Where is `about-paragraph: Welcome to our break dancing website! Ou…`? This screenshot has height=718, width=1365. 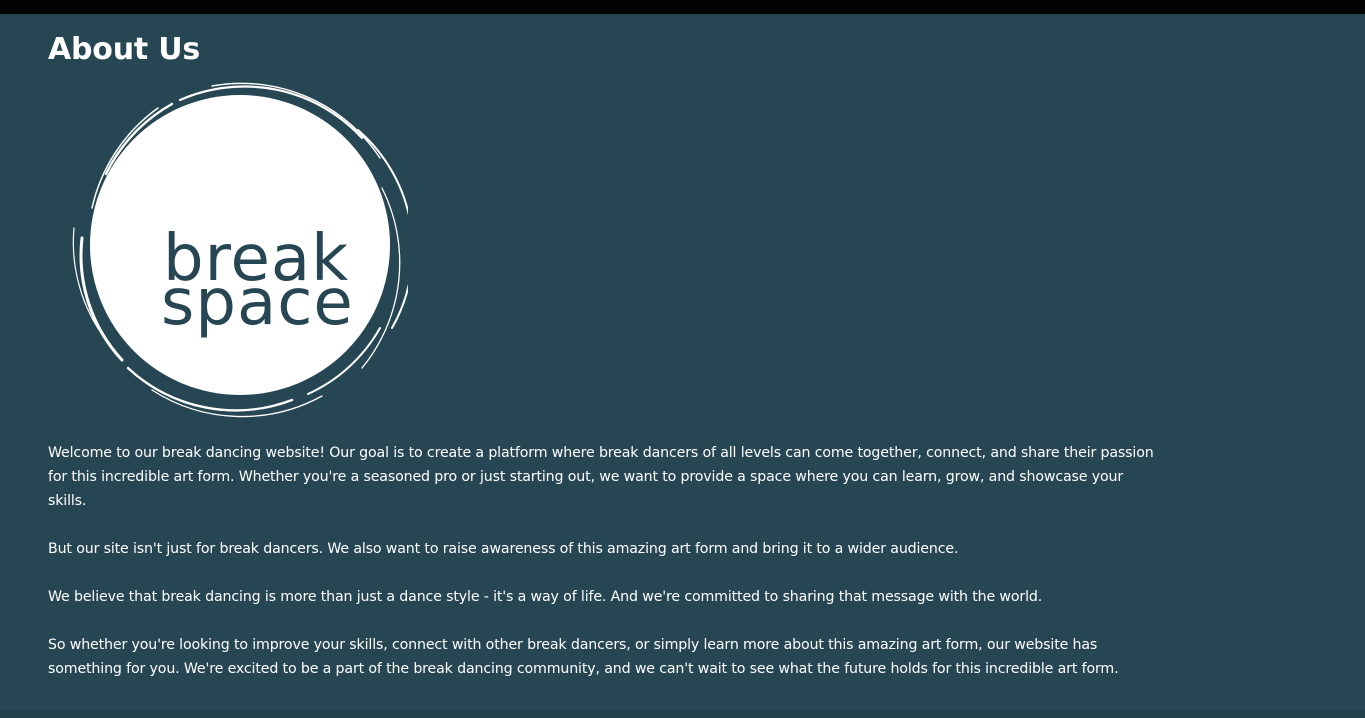 about-paragraph: Welcome to our break dancing website! Ou… is located at coordinates (601, 477).